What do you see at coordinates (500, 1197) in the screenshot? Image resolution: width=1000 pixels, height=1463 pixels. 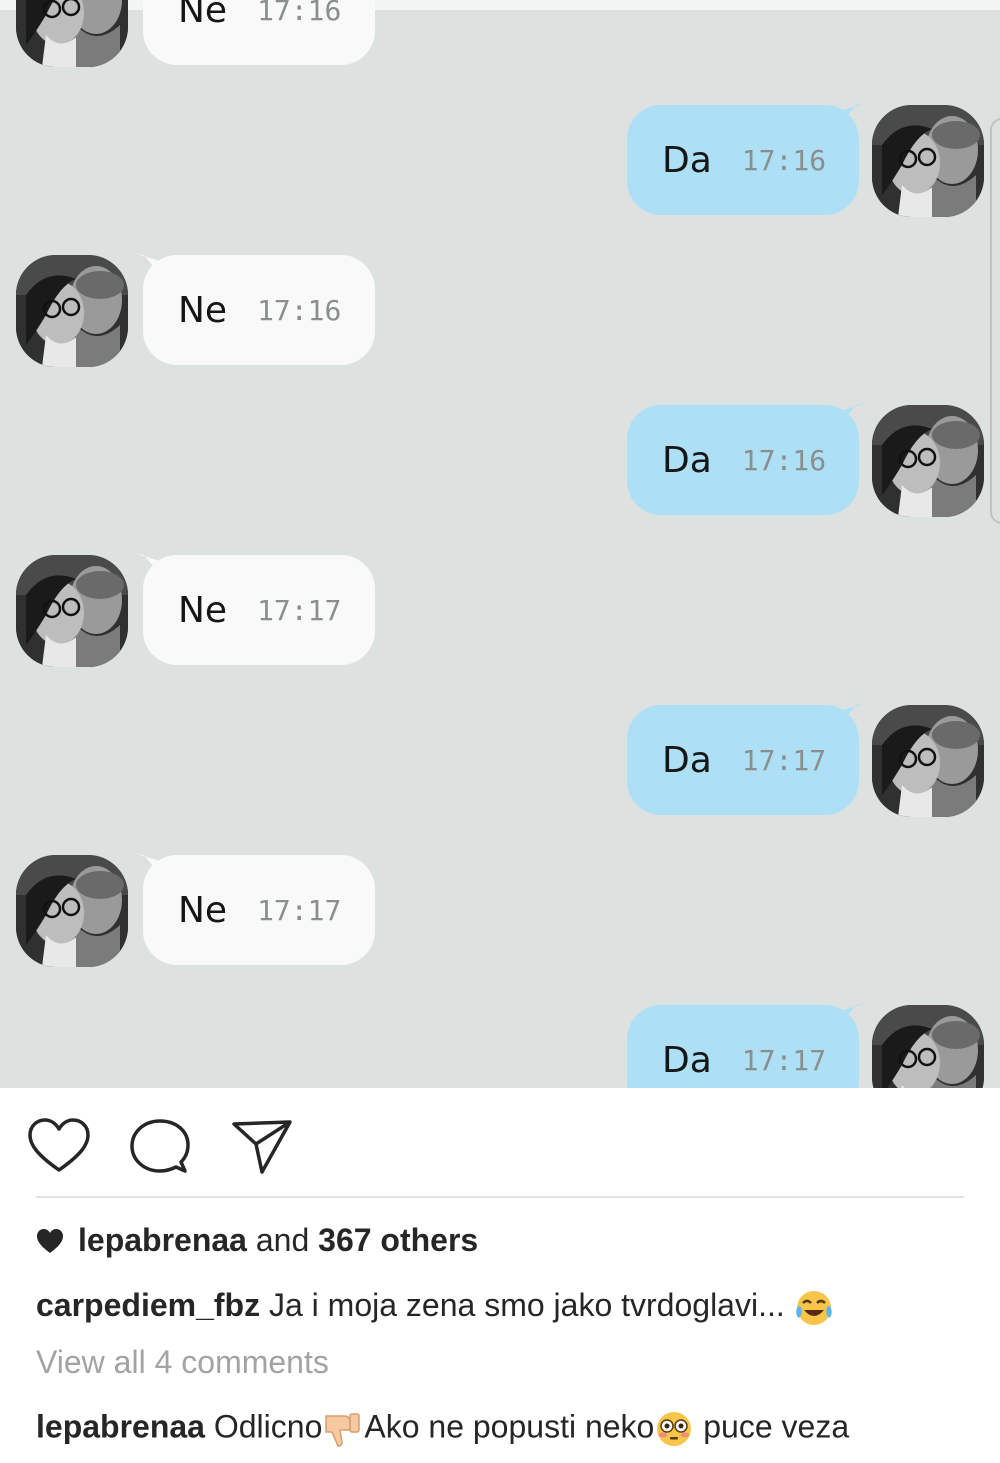 I see `divider` at bounding box center [500, 1197].